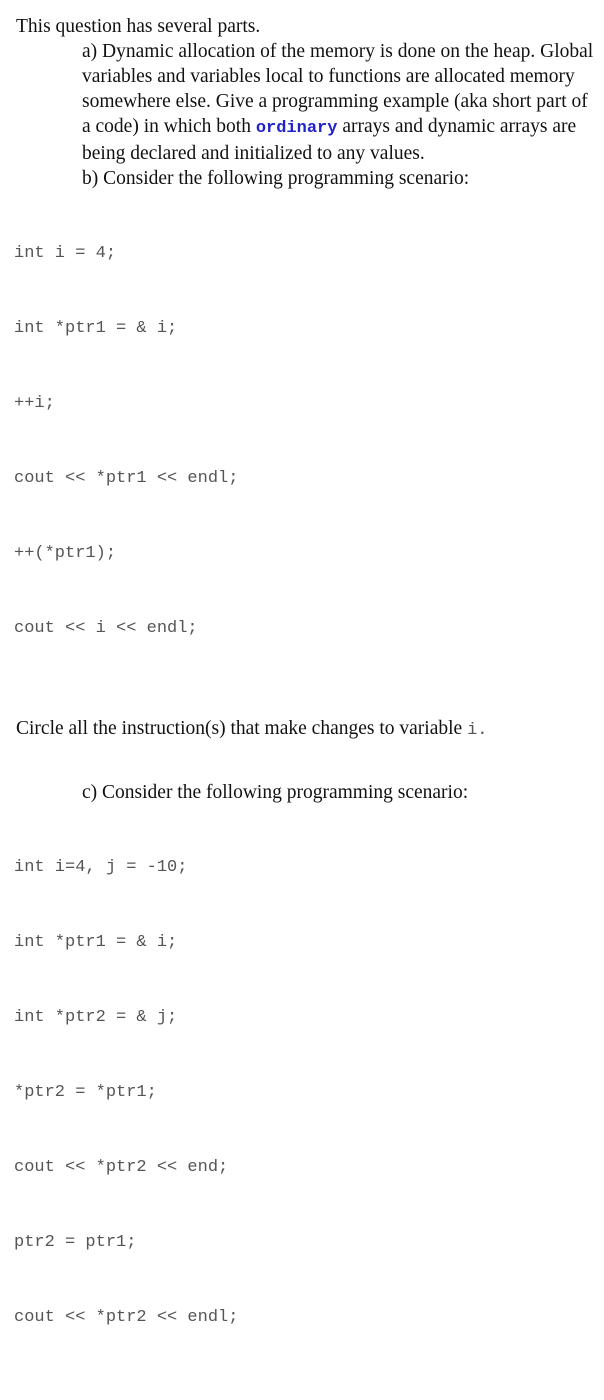  I want to click on code-line: int *ptr2 = & j;, so click(96, 1017).